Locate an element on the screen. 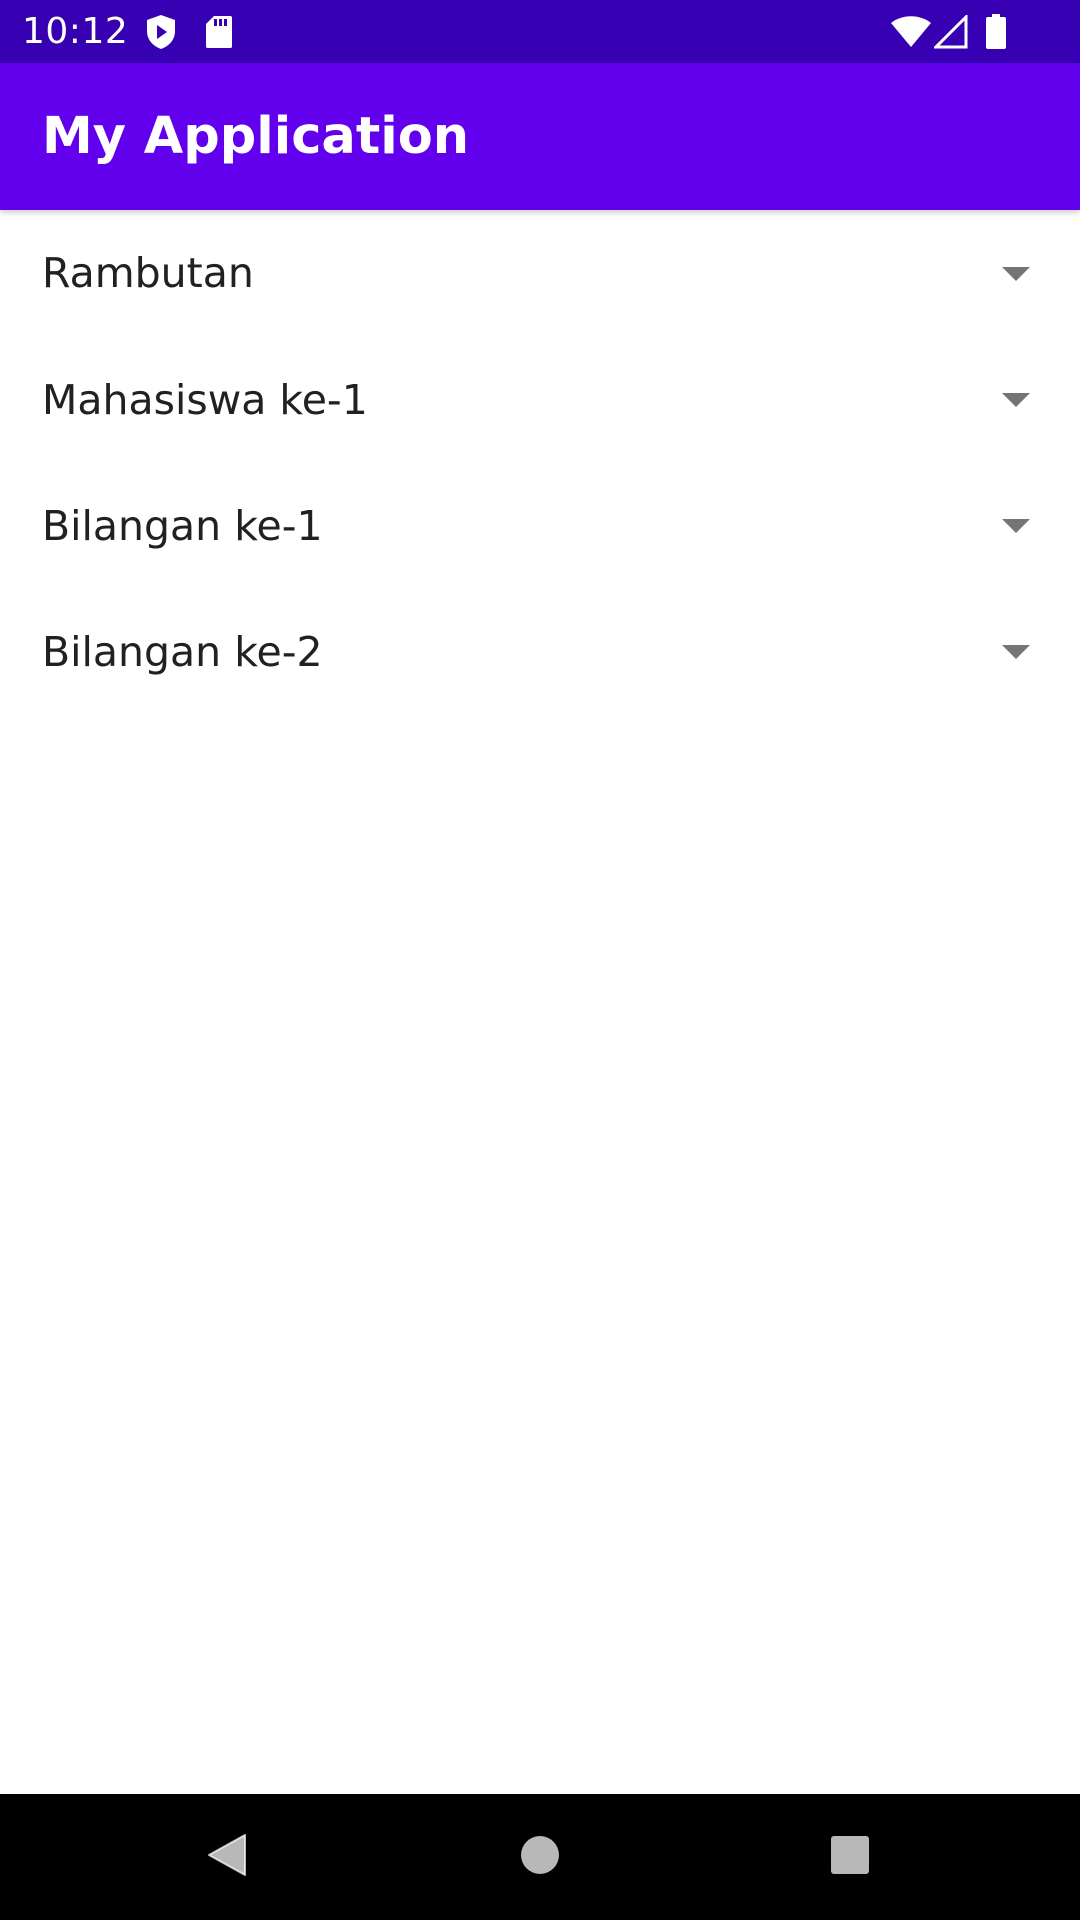  home-icon is located at coordinates (540, 1857).